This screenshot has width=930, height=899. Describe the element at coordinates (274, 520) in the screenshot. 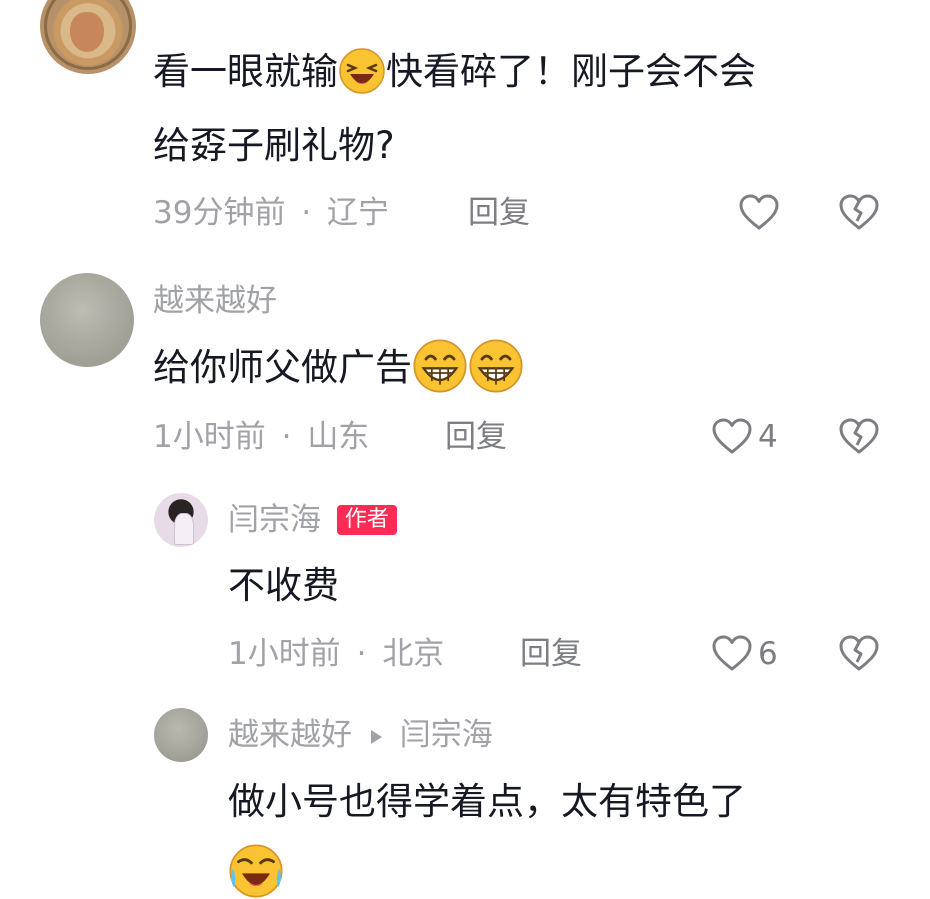

I see `comment-username: 闫宗海` at that location.